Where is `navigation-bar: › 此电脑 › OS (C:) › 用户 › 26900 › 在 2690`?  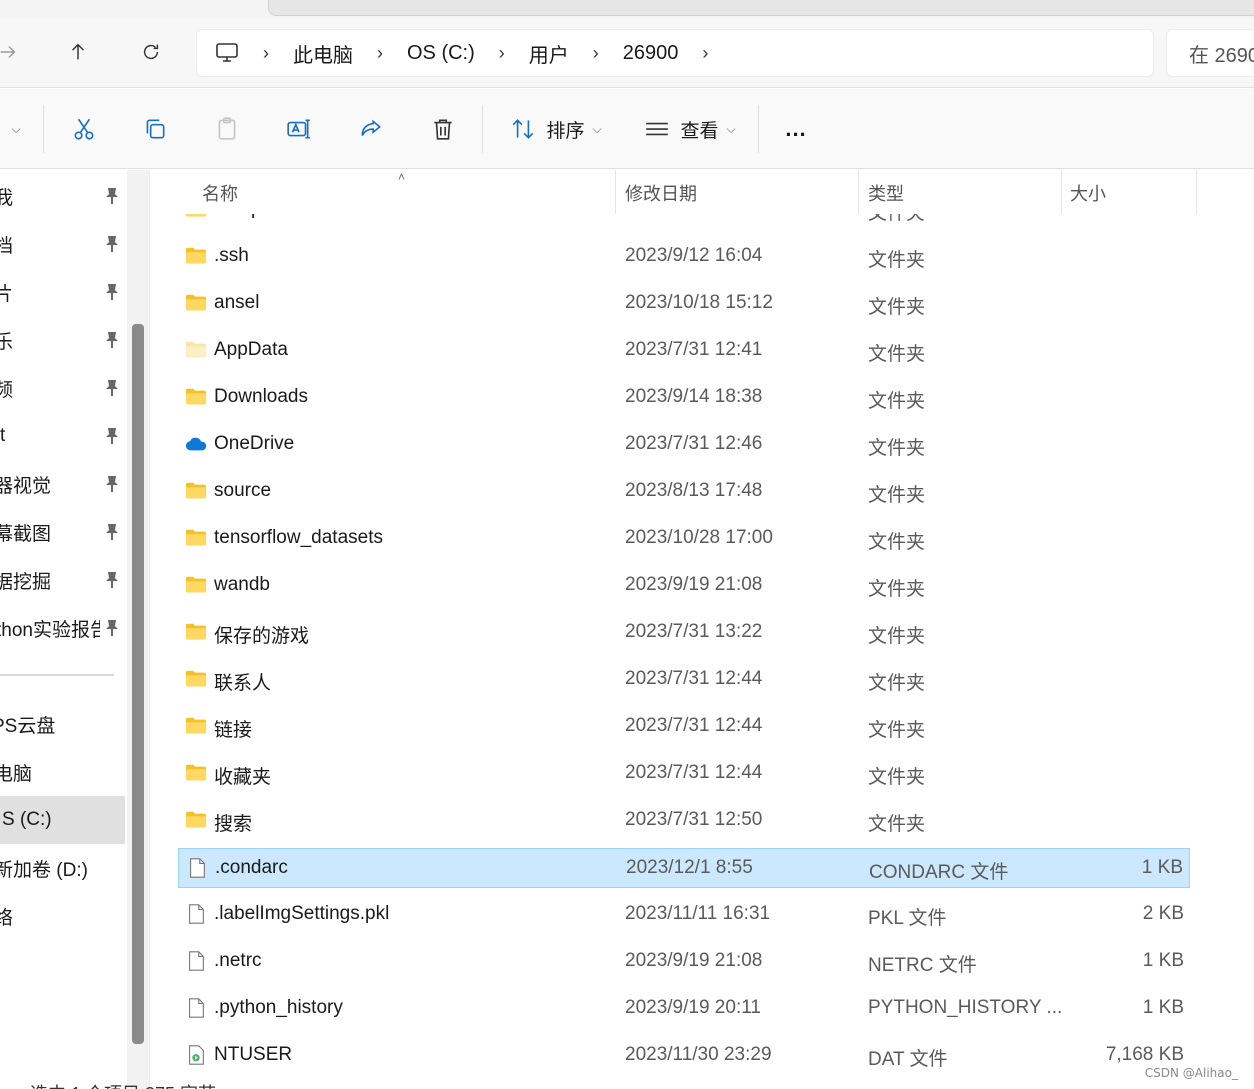
navigation-bar: › 此电脑 › OS (C:) › 用户 › 26900 › 在 2690 is located at coordinates (627, 53).